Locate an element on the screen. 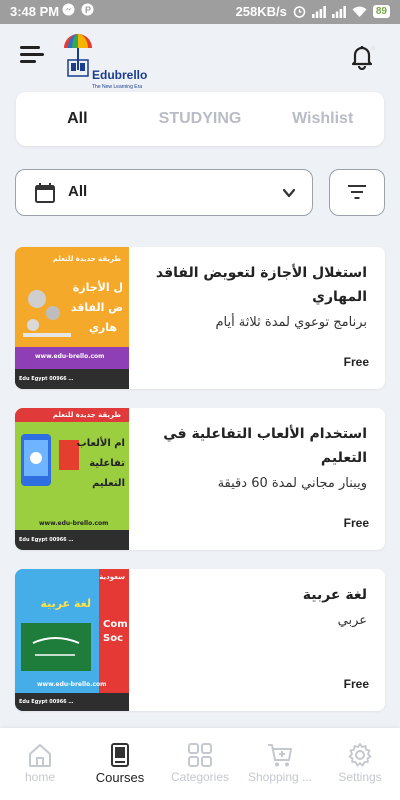 The width and height of the screenshot is (400, 800). nav-home: home is located at coordinates (40, 764).